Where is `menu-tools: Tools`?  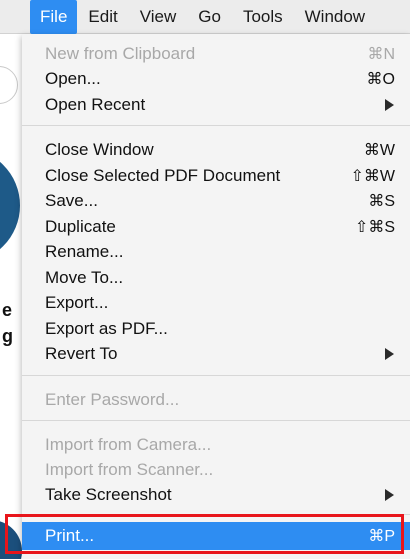
menu-tools: Tools is located at coordinates (263, 17).